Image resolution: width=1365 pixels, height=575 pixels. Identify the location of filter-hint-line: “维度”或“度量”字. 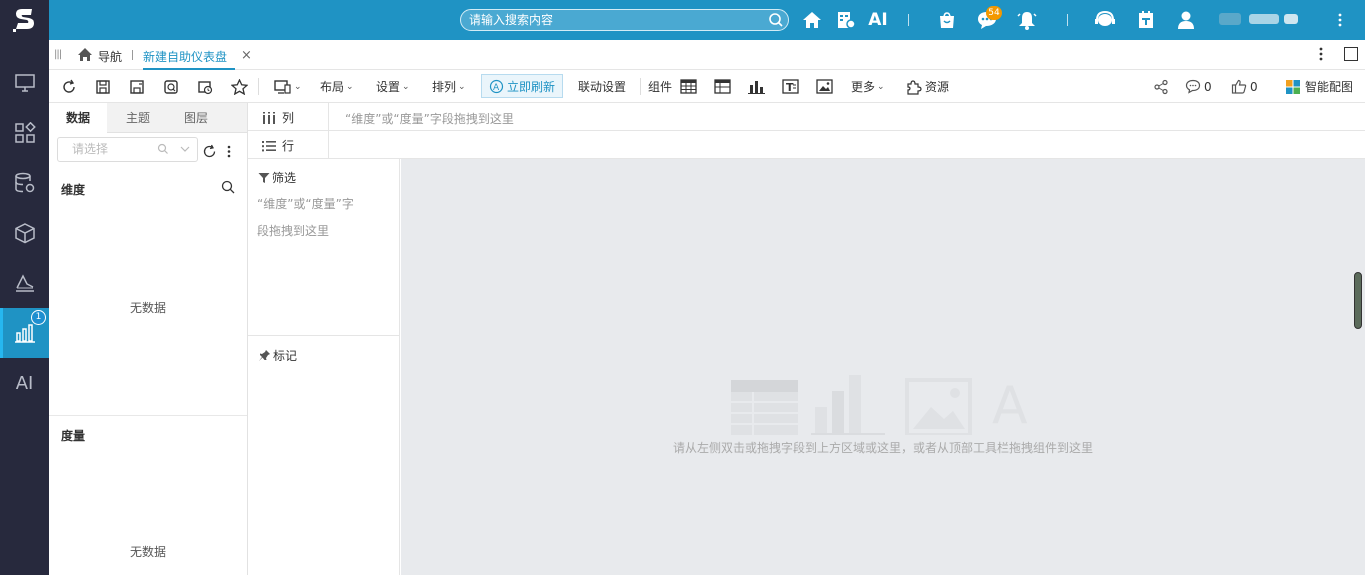
(305, 204).